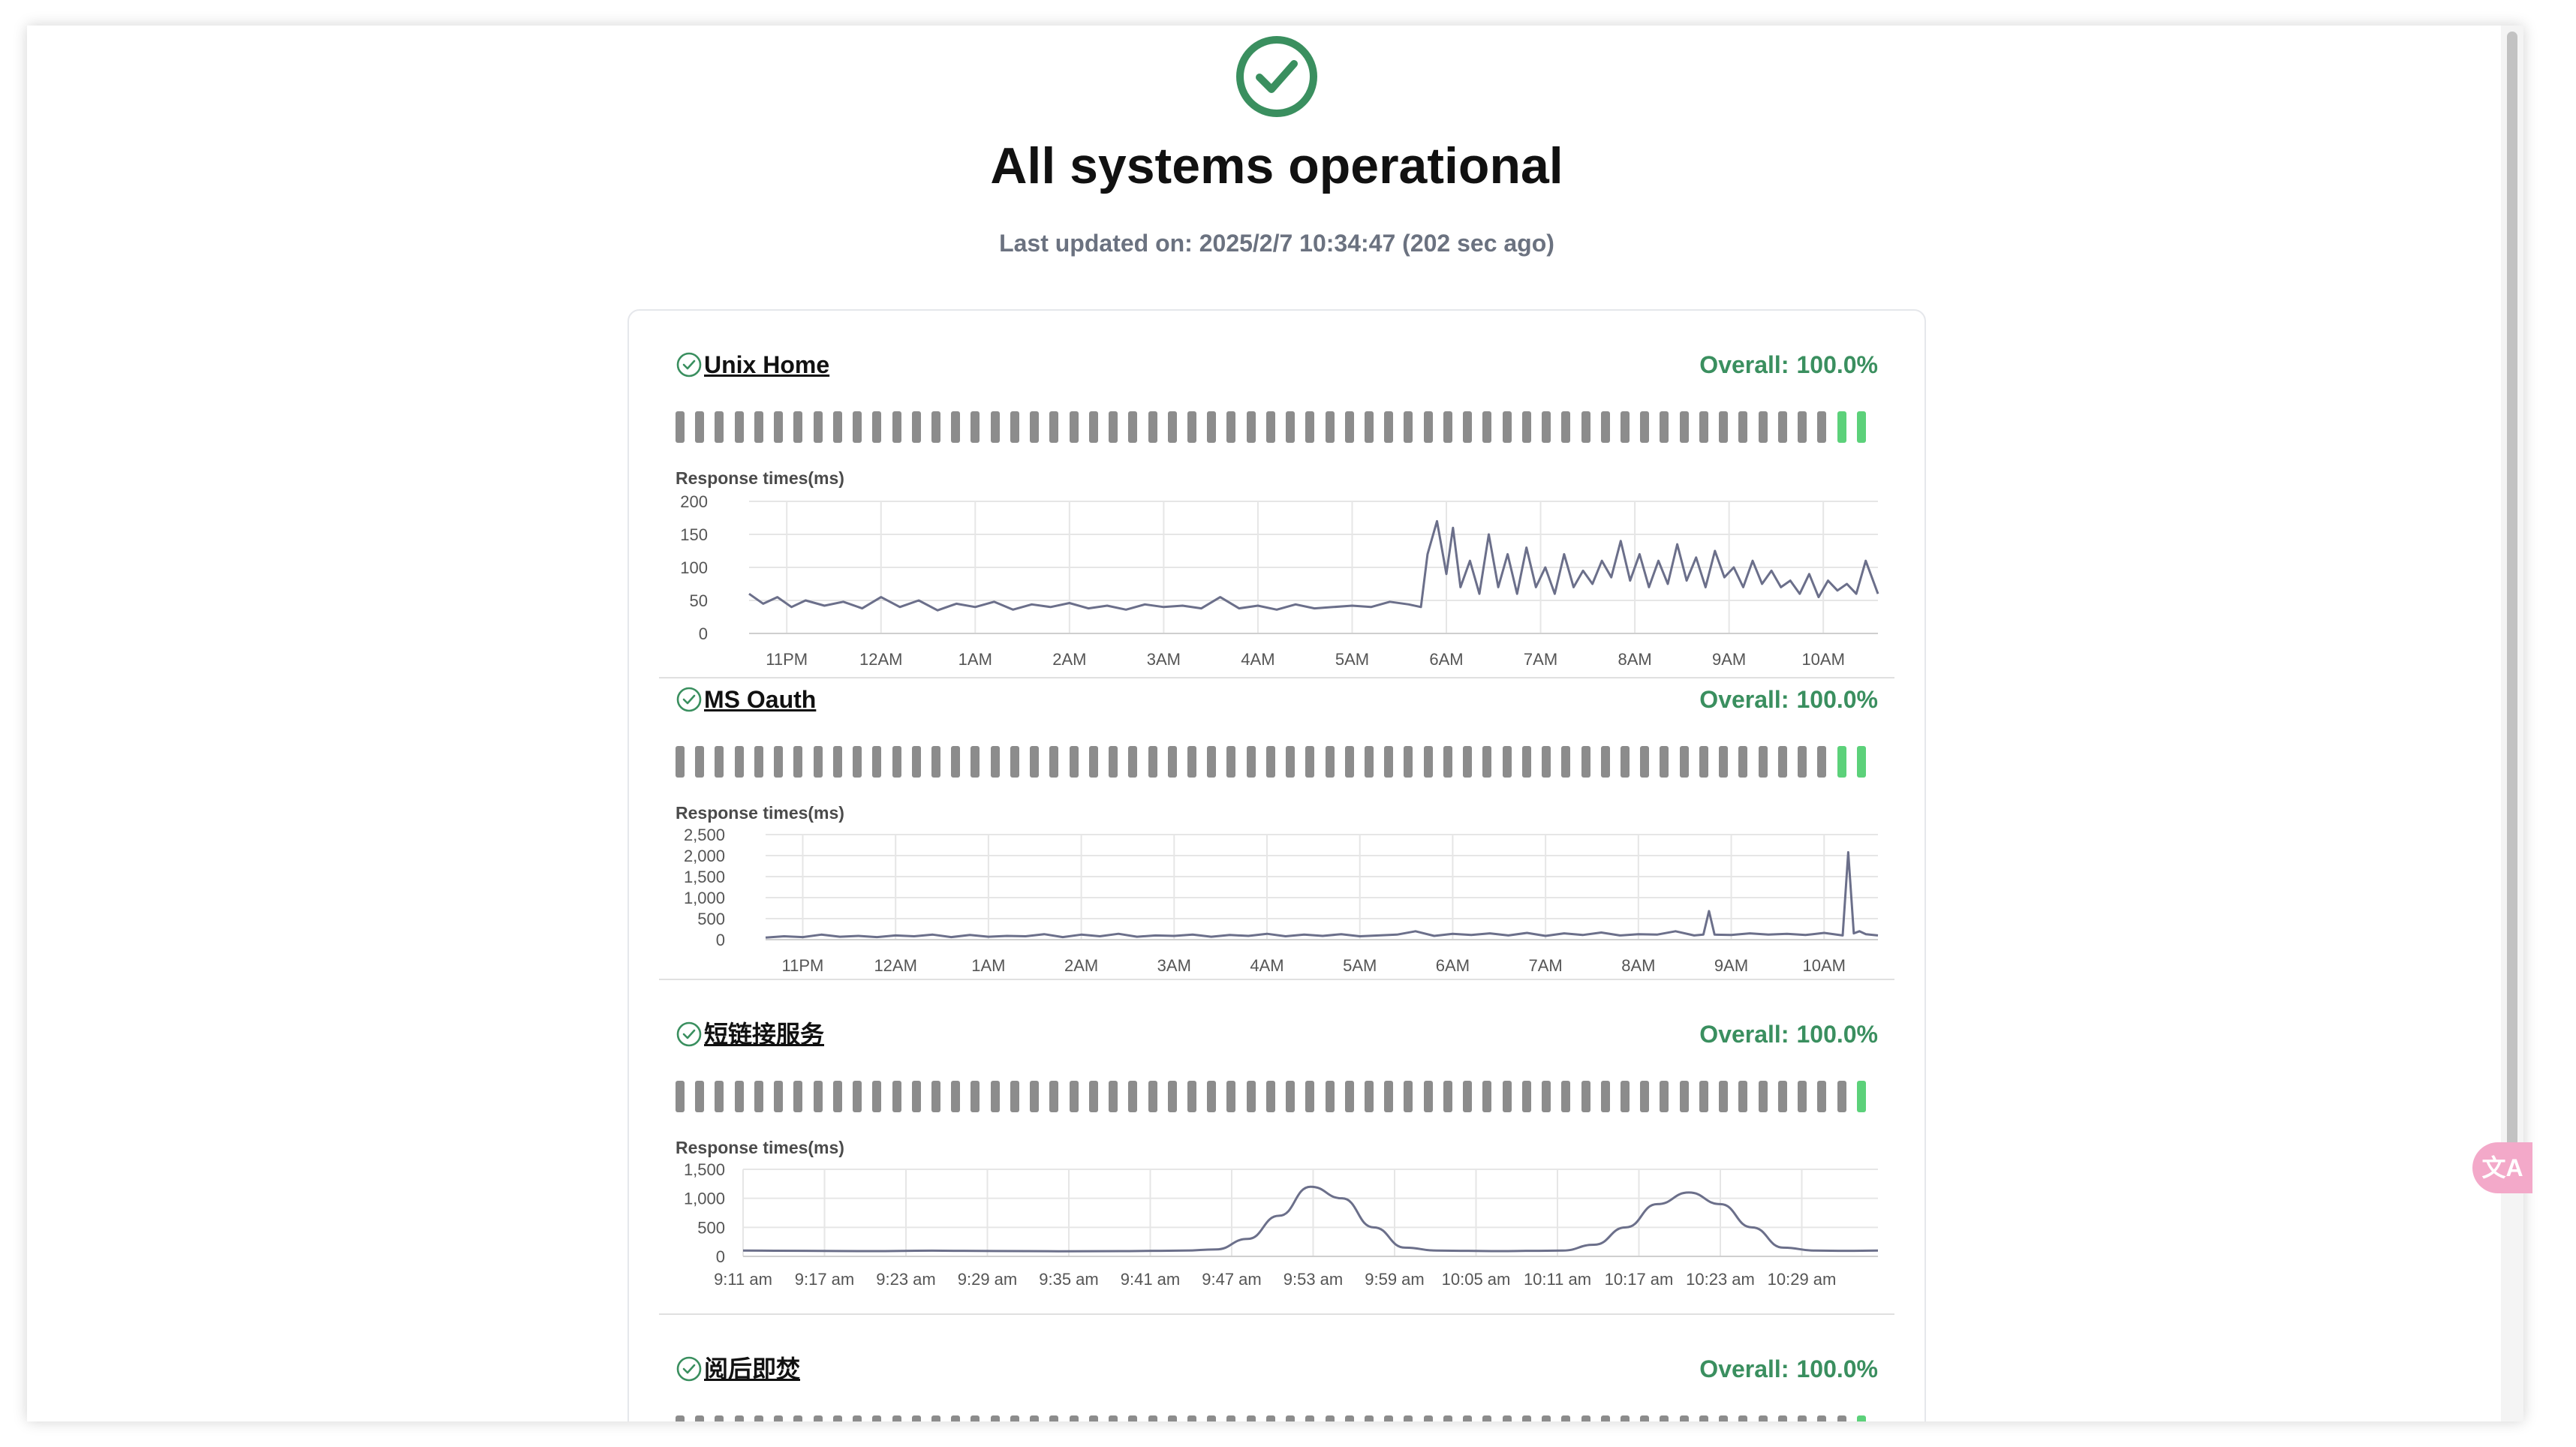 The width and height of the screenshot is (2576, 1447). What do you see at coordinates (1266, 965) in the screenshot?
I see `x-tick-label: 4AM` at bounding box center [1266, 965].